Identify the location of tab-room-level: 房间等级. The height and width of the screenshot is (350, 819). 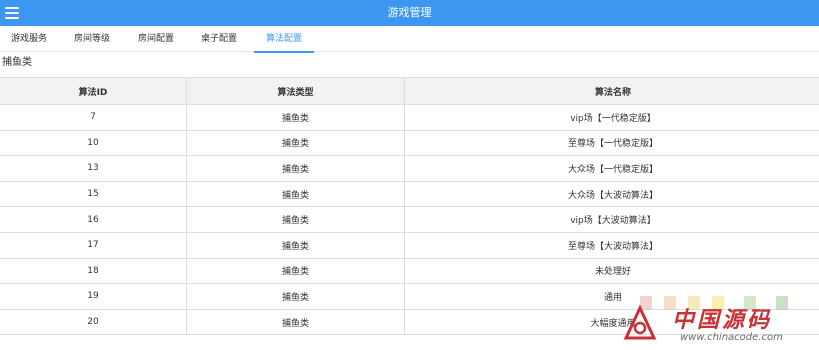
(92, 39).